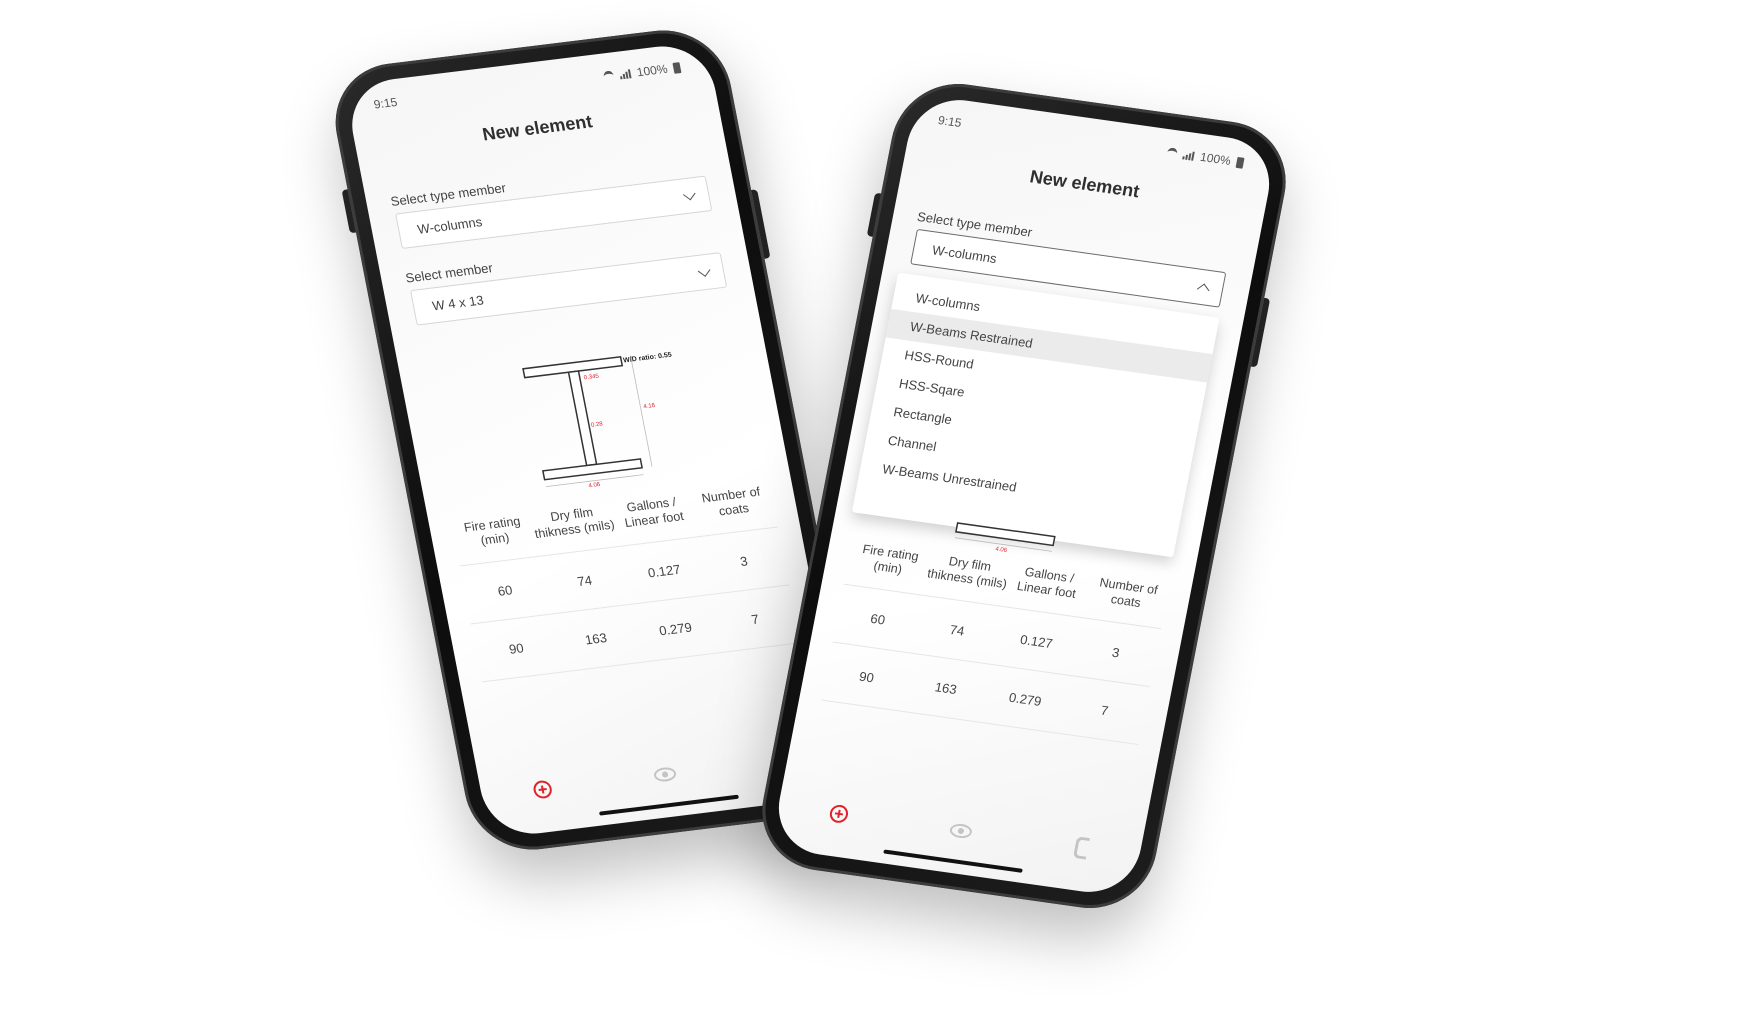  I want to click on web-dim: 0.28, so click(597, 424).